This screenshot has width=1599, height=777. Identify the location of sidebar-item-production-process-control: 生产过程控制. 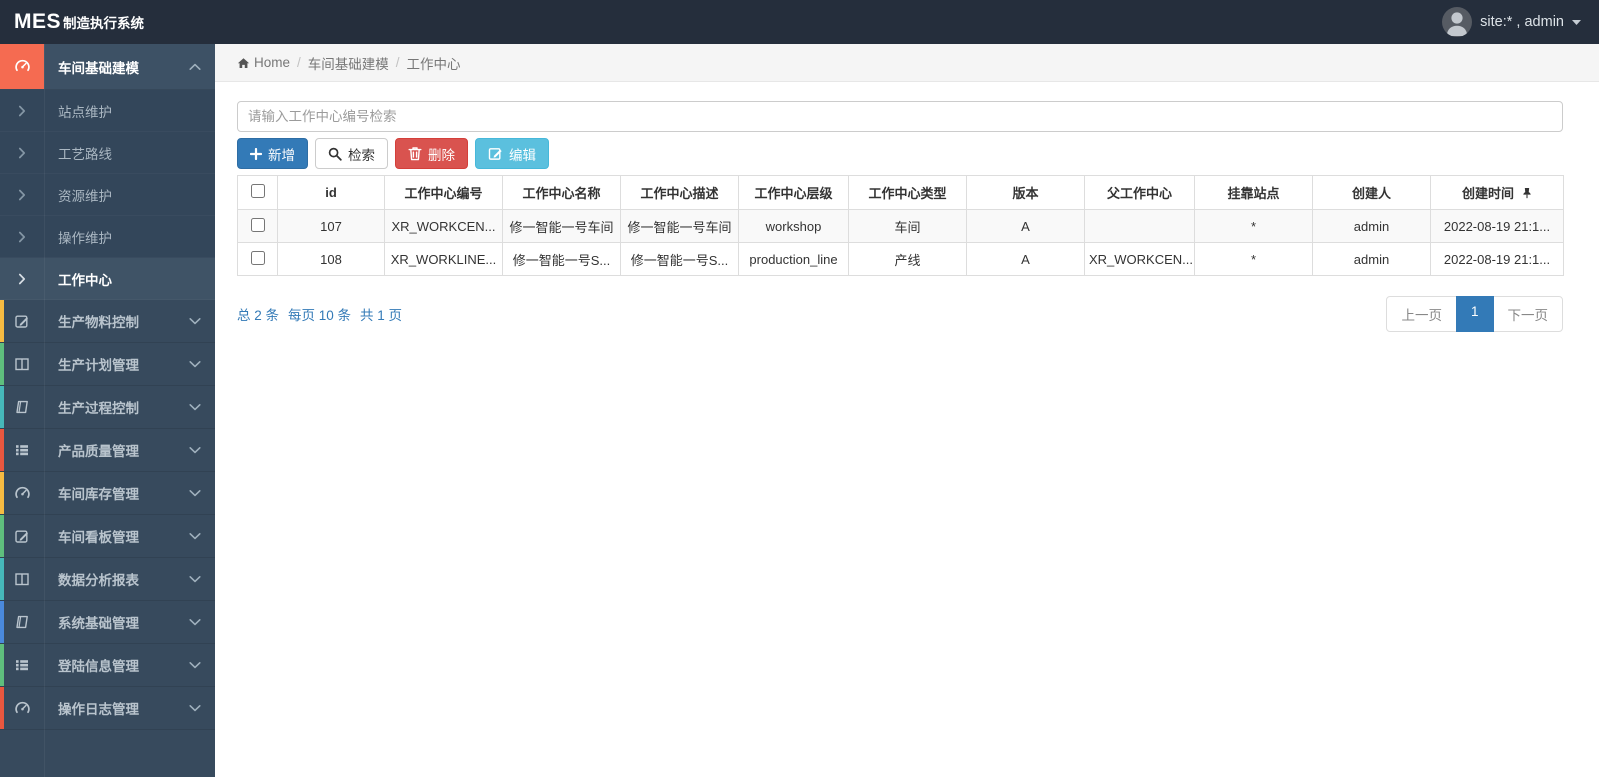
(107, 407).